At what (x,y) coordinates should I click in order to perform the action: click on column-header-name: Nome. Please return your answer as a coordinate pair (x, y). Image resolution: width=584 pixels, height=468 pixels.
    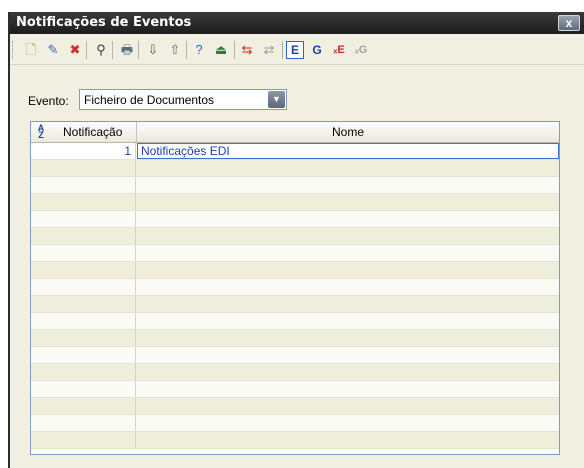
    Looking at the image, I should click on (348, 132).